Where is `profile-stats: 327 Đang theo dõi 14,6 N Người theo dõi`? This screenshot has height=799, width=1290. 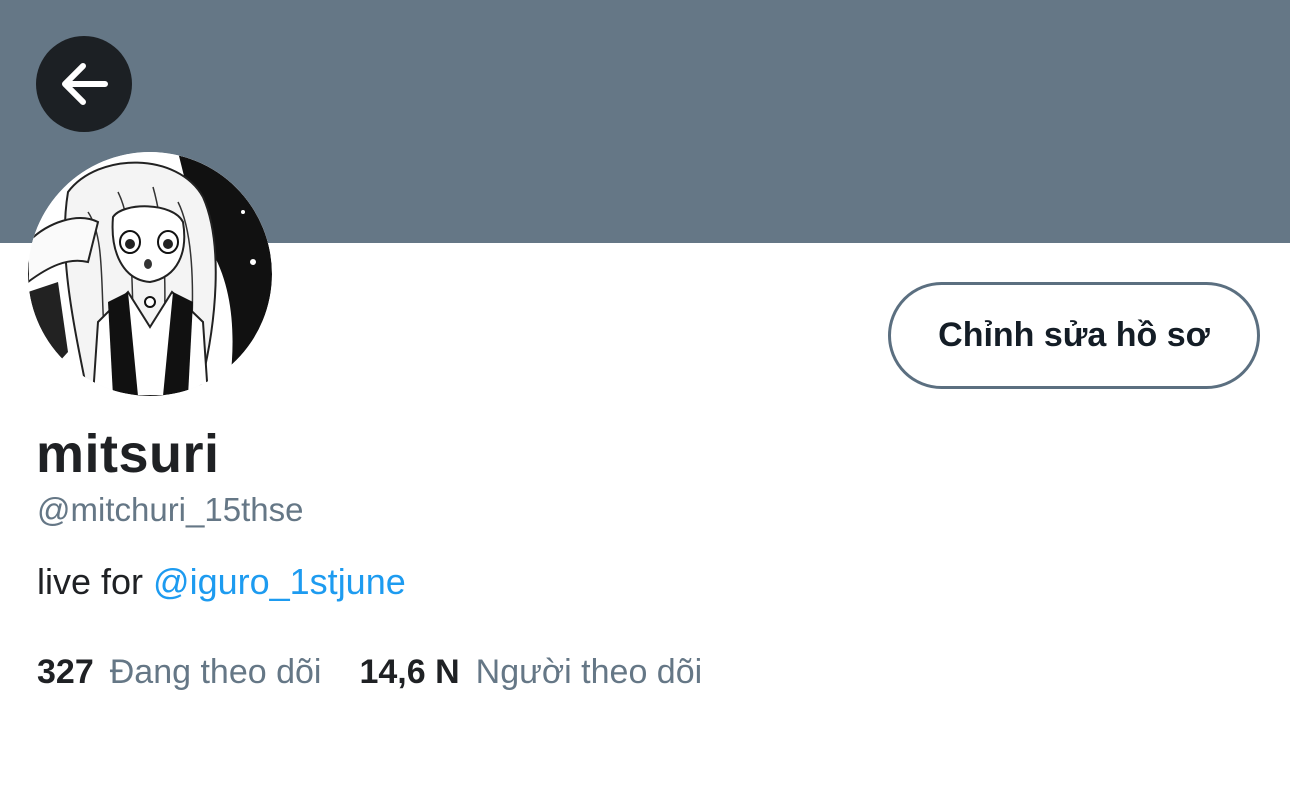
profile-stats: 327 Đang theo dõi 14,6 N Người theo dõi is located at coordinates (388, 672).